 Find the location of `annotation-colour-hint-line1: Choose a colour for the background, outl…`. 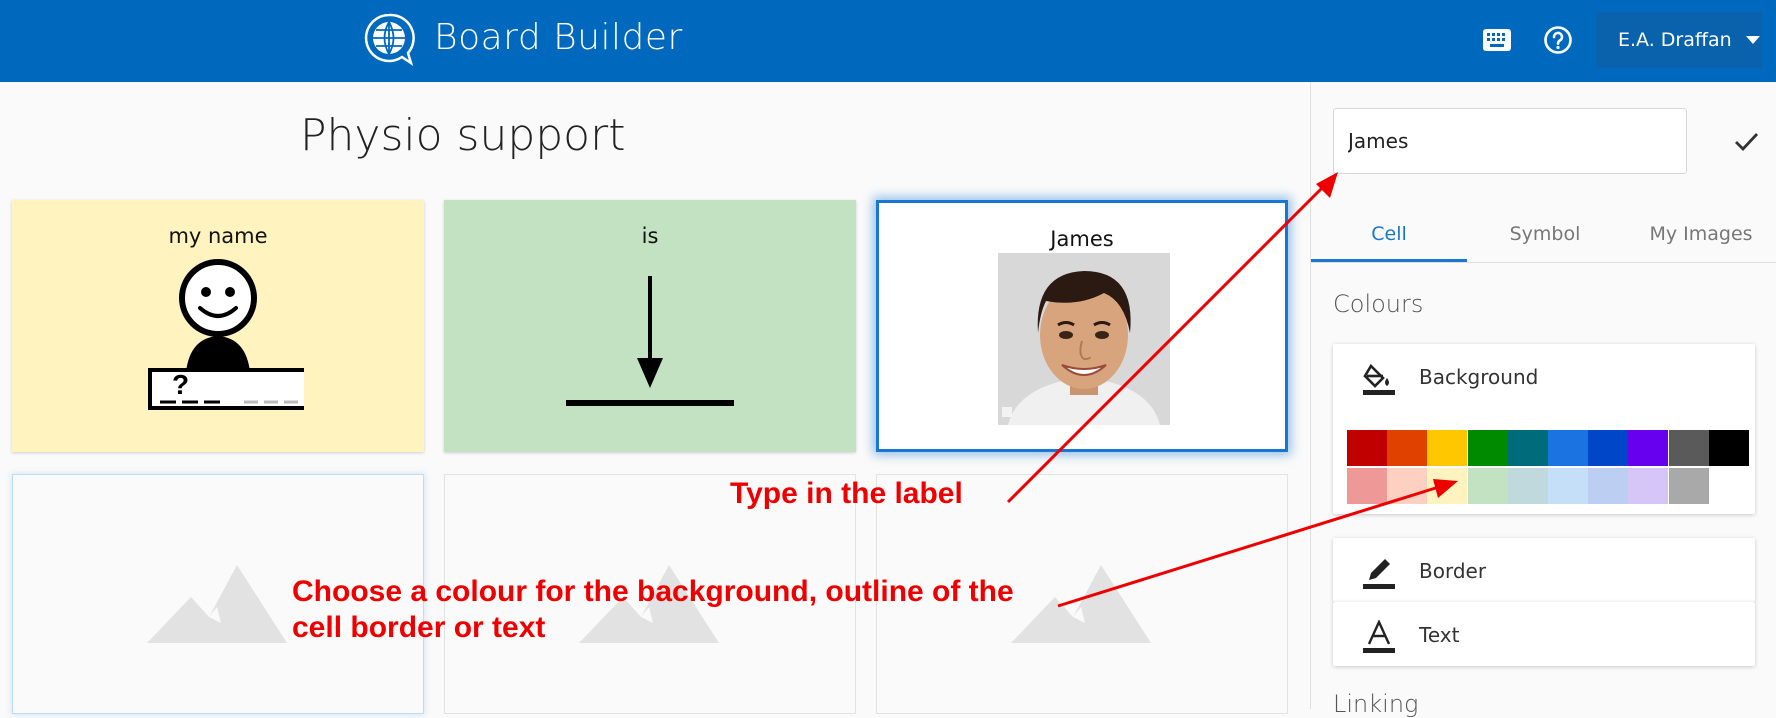

annotation-colour-hint-line1: Choose a colour for the background, outl… is located at coordinates (653, 591).